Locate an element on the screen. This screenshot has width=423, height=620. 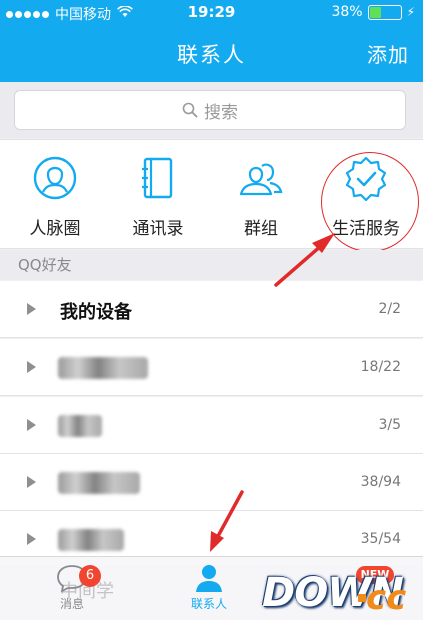
group-count: 18/22 is located at coordinates (380, 367).